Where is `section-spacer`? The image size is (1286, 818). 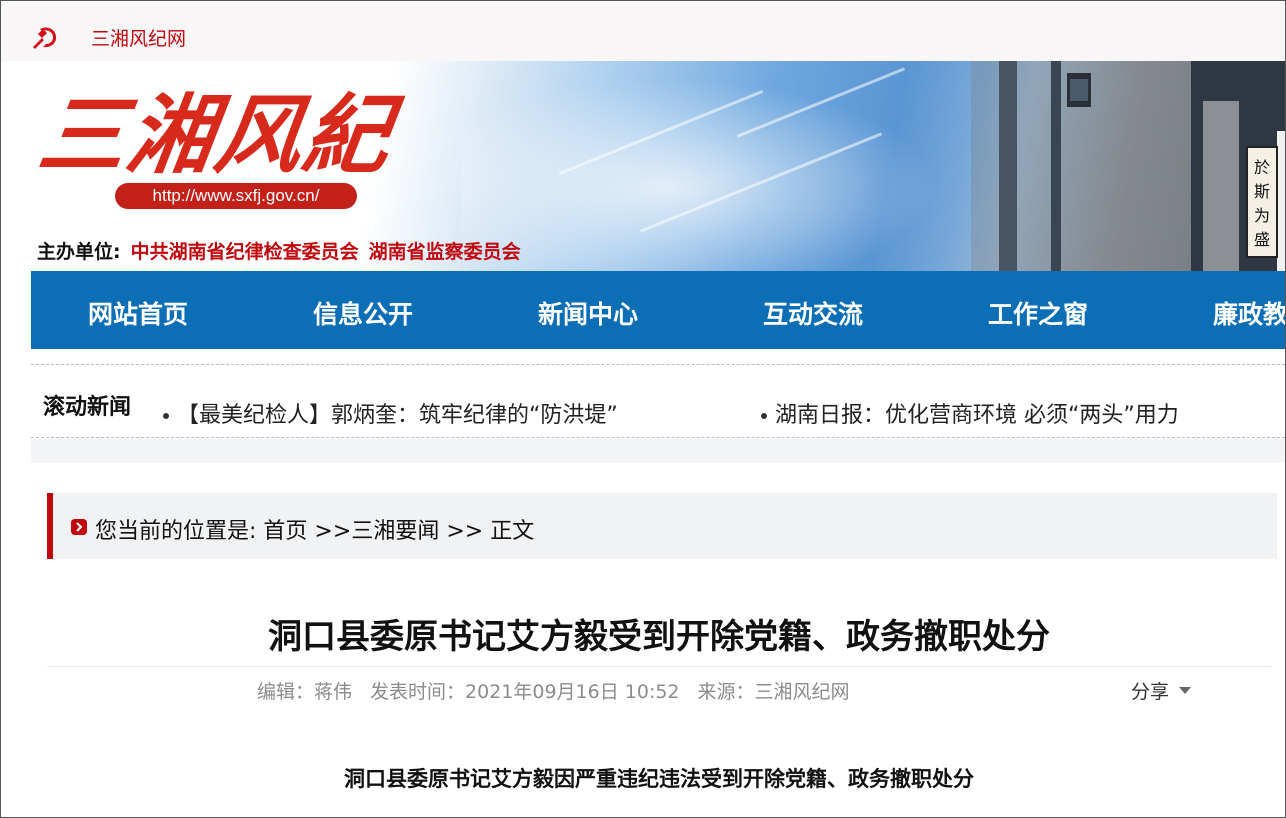
section-spacer is located at coordinates (658, 451).